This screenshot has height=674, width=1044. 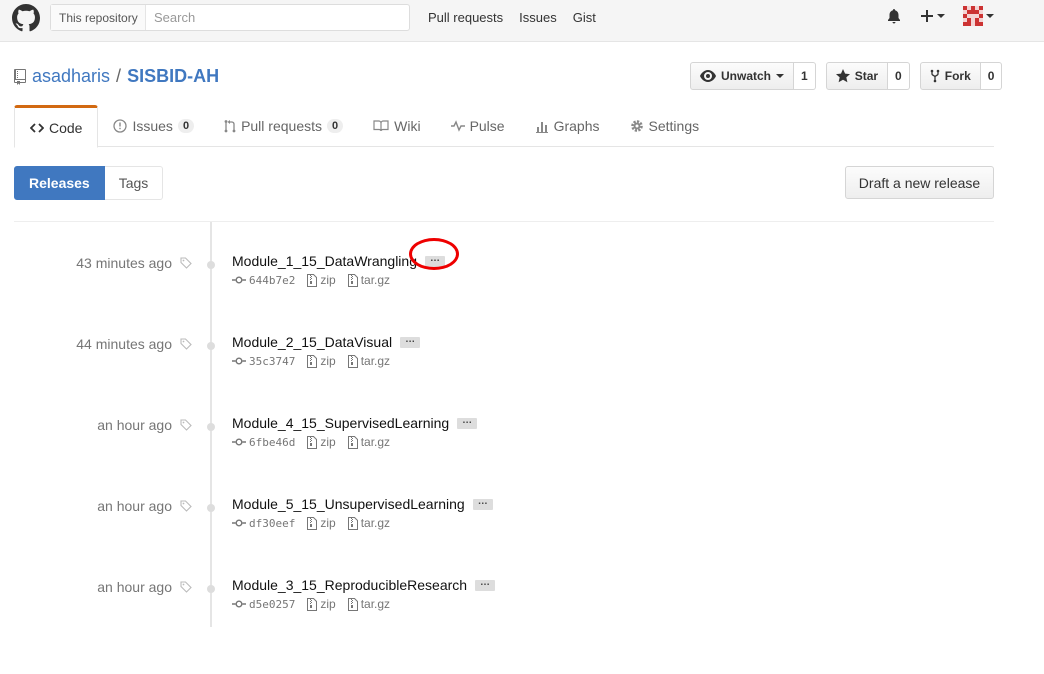 I want to click on create-new-button, so click(x=932, y=16).